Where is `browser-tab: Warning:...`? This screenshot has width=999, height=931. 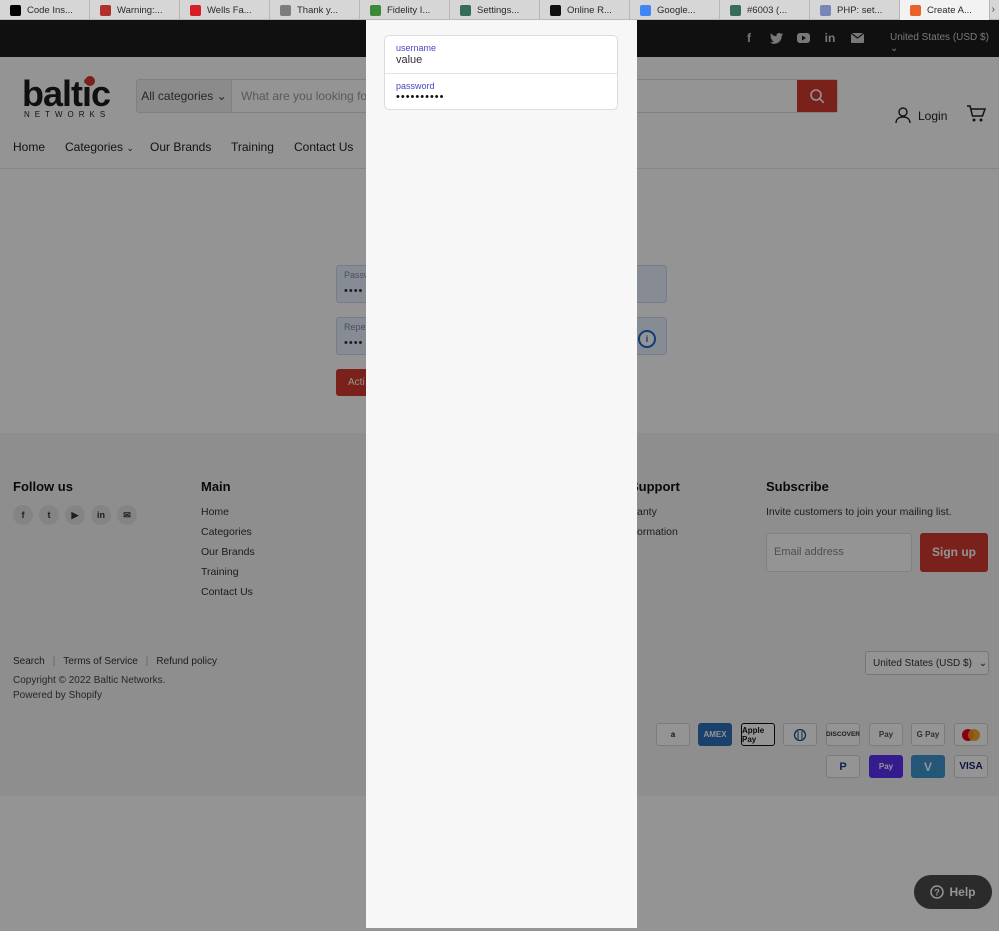 browser-tab: Warning:... is located at coordinates (135, 10).